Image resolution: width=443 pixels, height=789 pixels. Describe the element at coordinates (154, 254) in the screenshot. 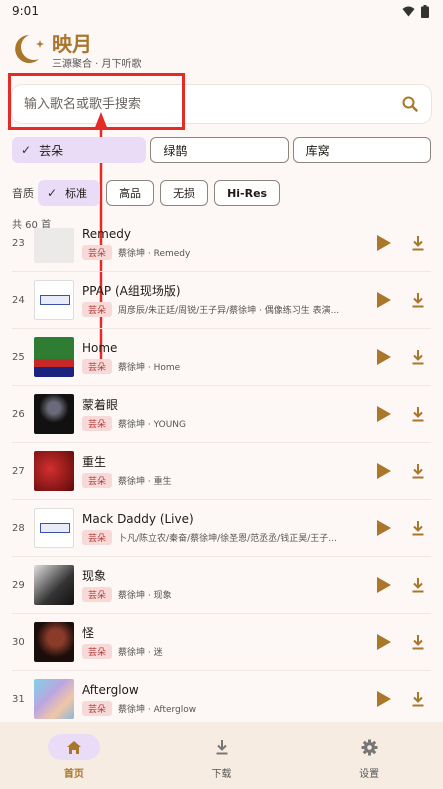

I see `song-artist: 蔡徐坤 · Remedy` at that location.